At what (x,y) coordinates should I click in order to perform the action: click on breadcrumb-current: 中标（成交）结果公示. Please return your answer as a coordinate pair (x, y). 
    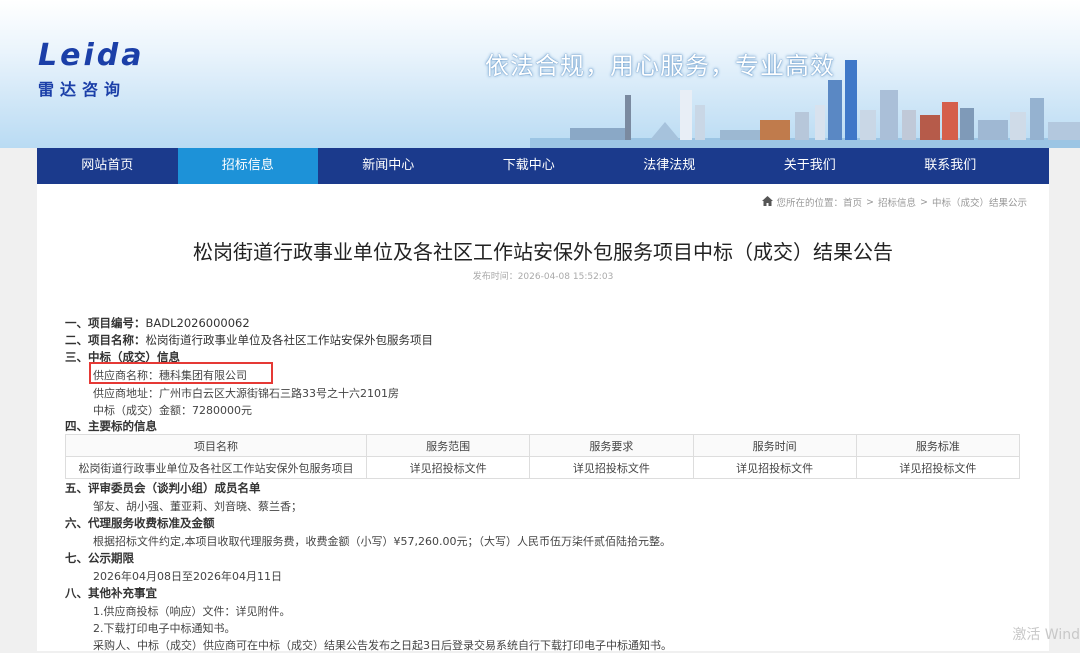
    Looking at the image, I should click on (979, 202).